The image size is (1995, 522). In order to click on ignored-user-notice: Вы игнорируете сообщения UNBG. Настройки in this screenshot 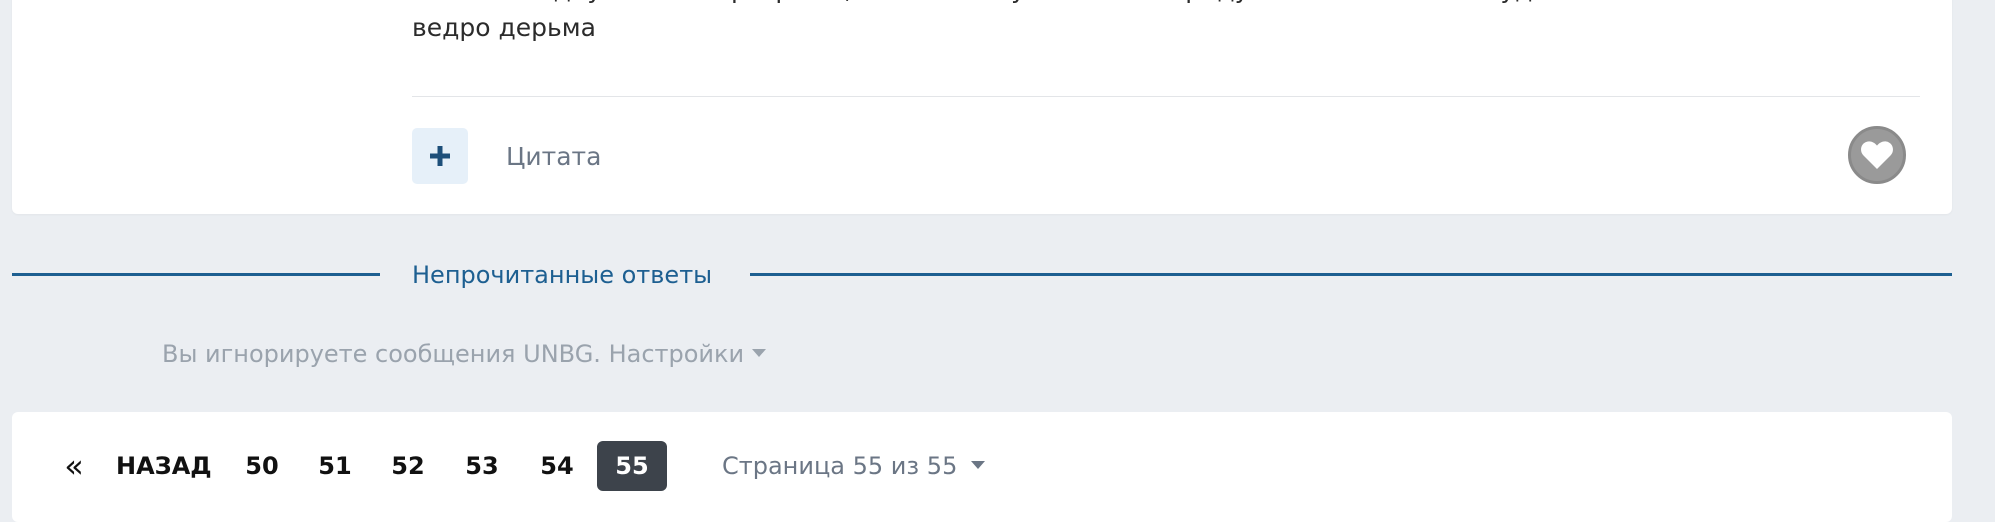, I will do `click(464, 354)`.